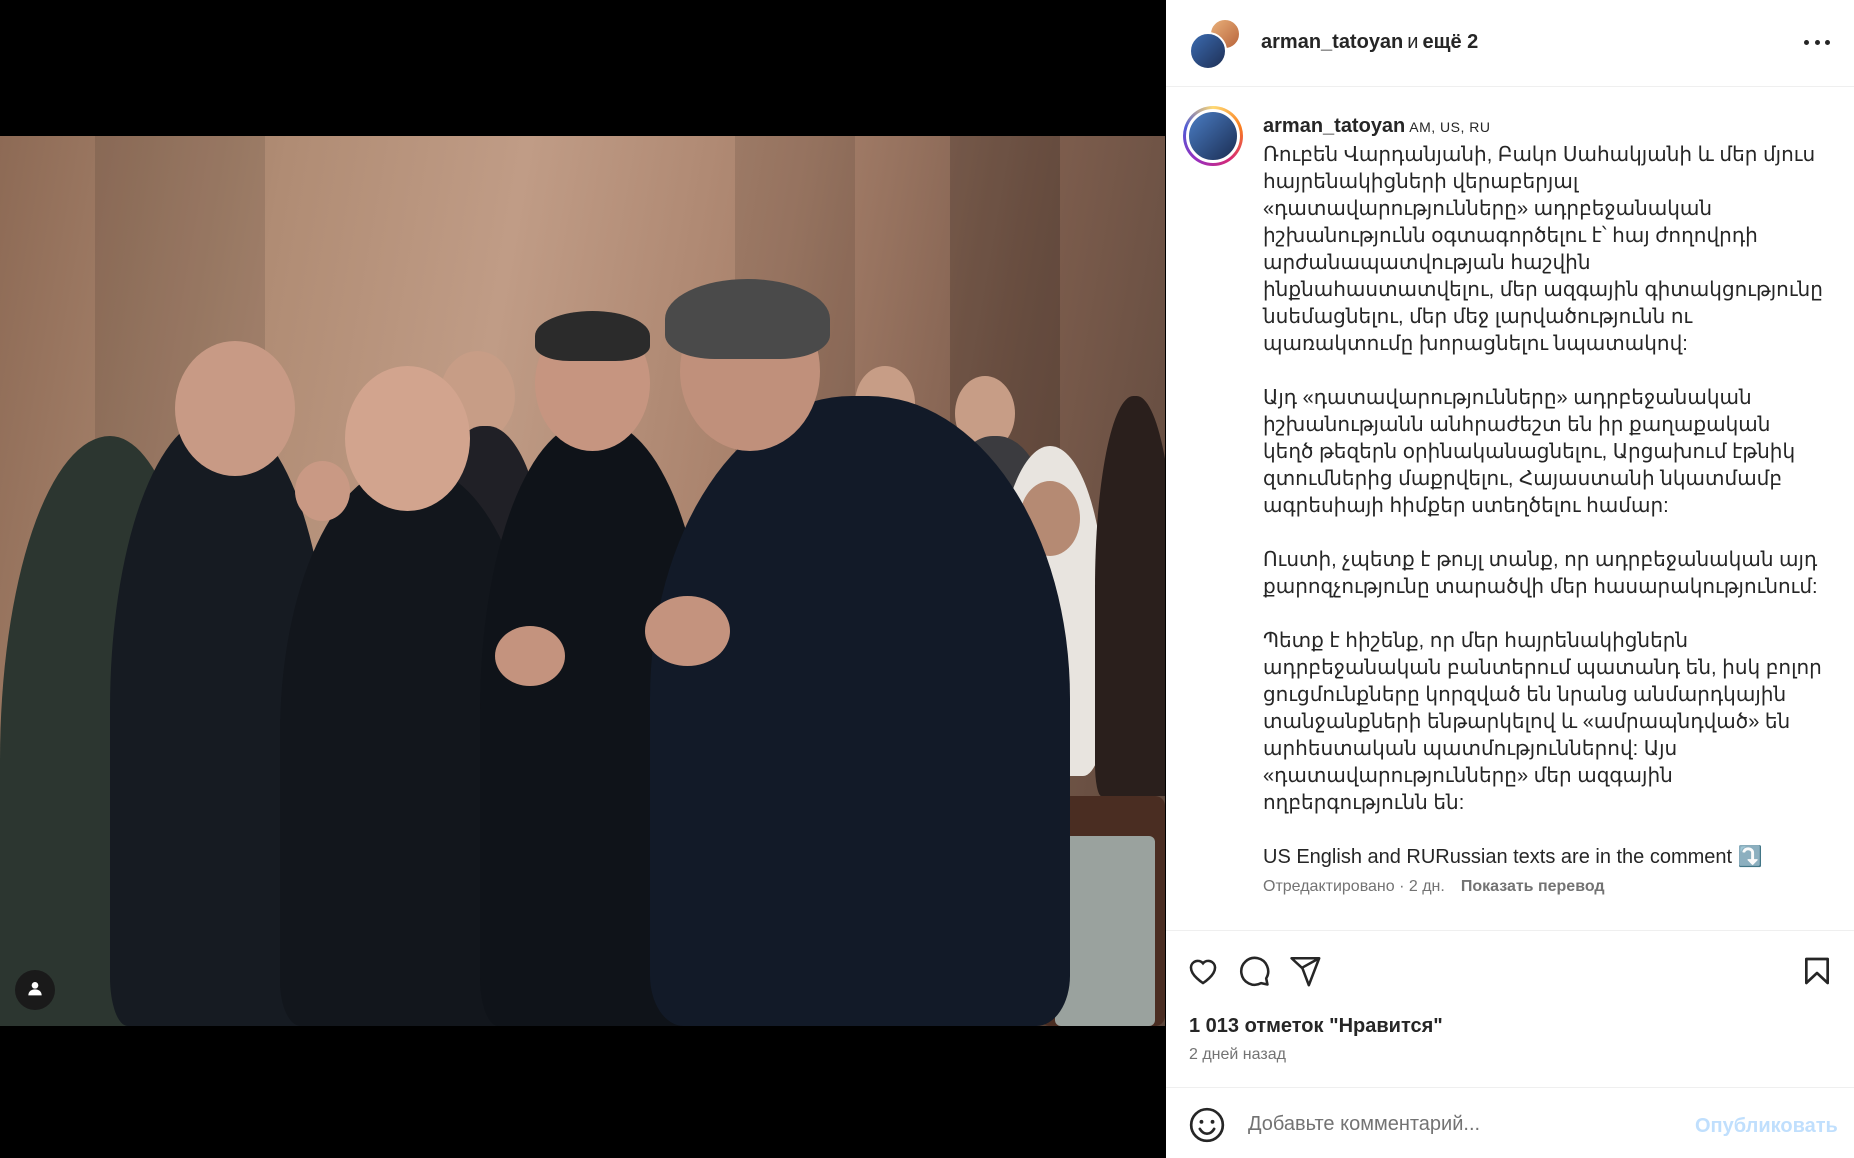 The width and height of the screenshot is (1854, 1158). I want to click on more-options-icon, so click(1817, 43).